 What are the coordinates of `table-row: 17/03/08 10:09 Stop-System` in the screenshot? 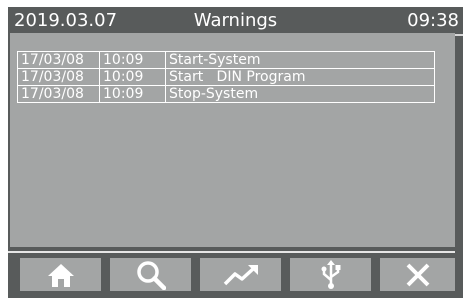 It's located at (226, 94).